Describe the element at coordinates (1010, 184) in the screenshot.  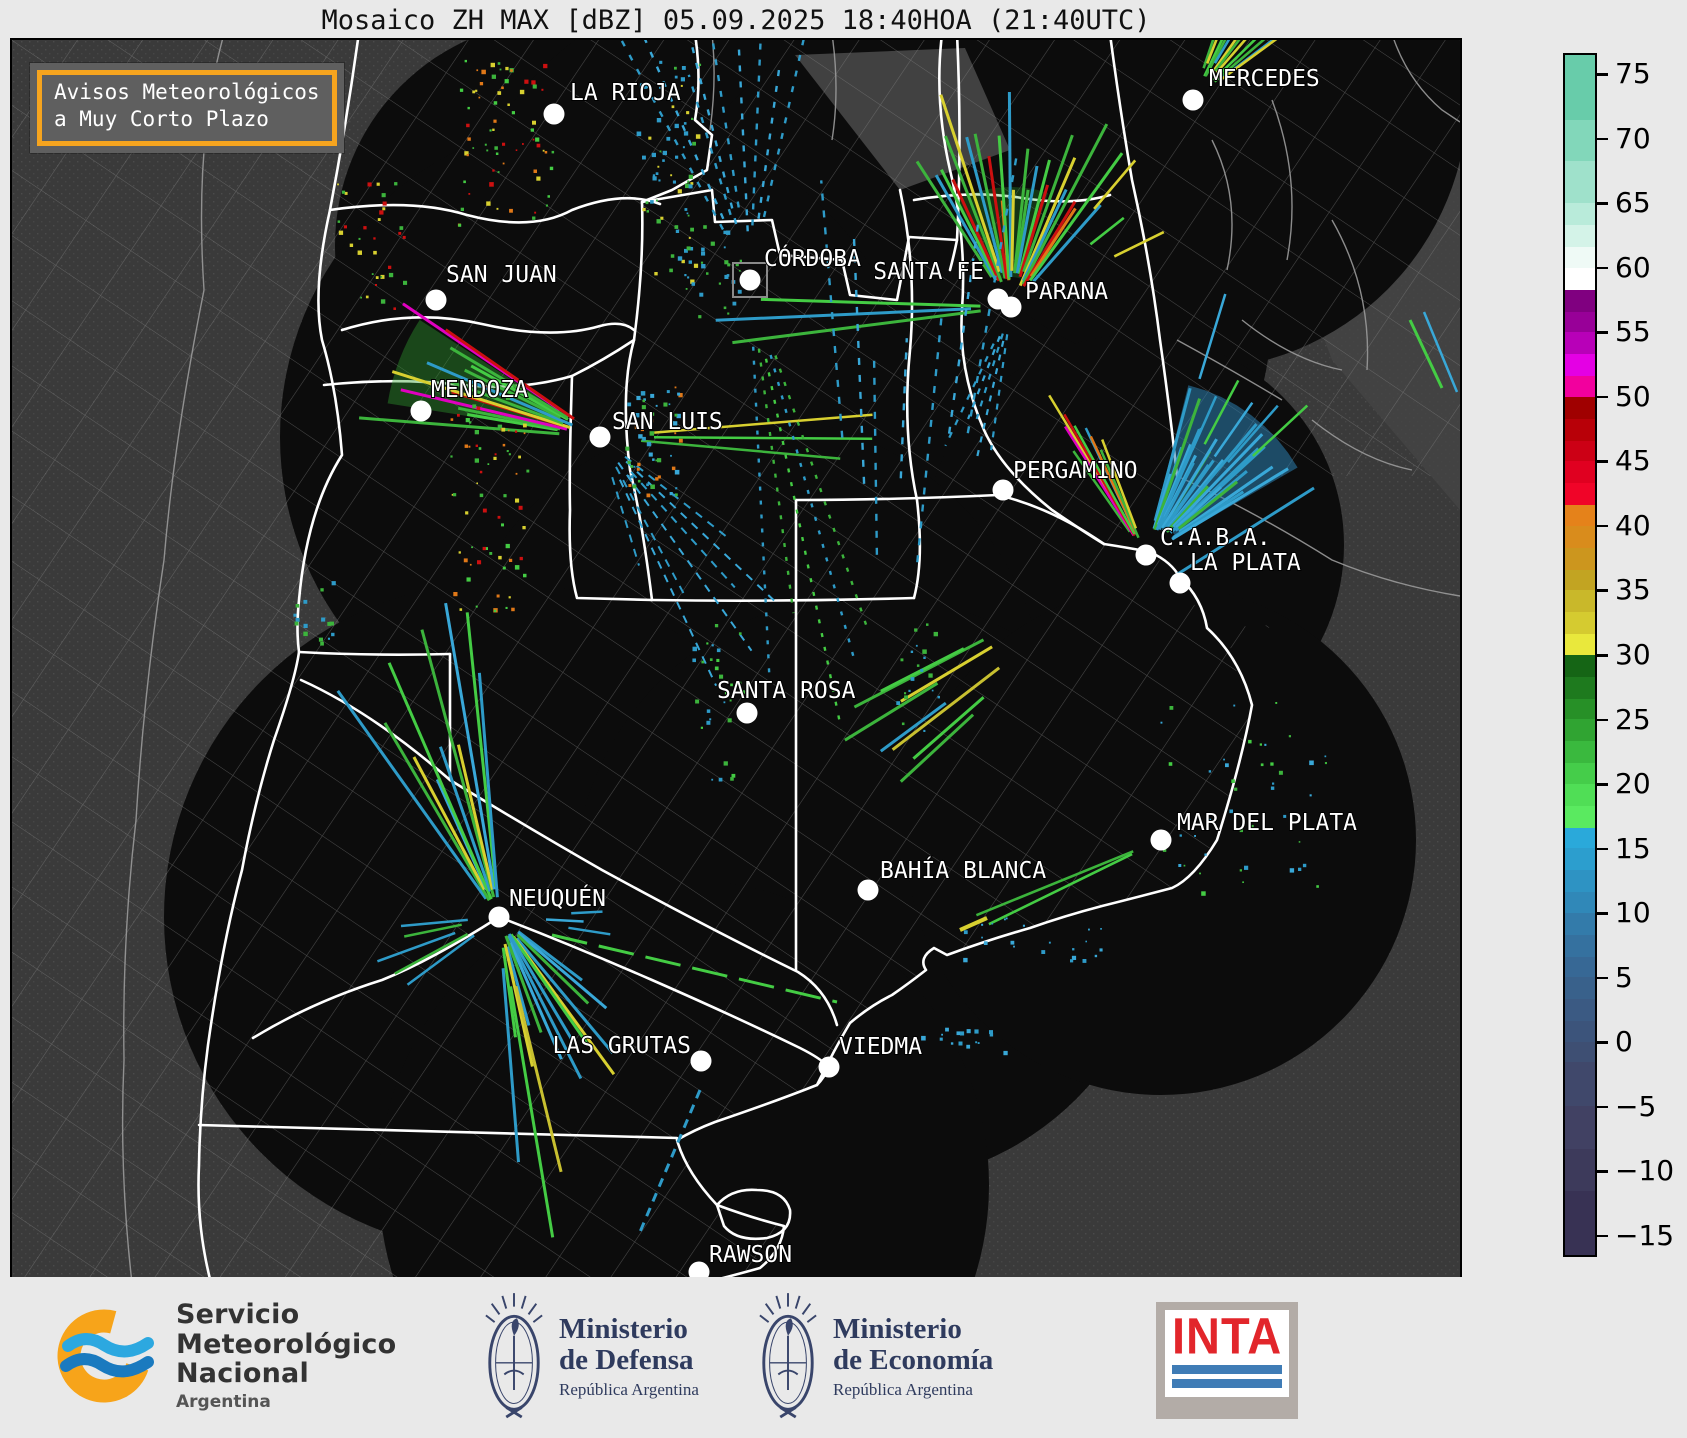
I see `radar-echo-streak` at that location.